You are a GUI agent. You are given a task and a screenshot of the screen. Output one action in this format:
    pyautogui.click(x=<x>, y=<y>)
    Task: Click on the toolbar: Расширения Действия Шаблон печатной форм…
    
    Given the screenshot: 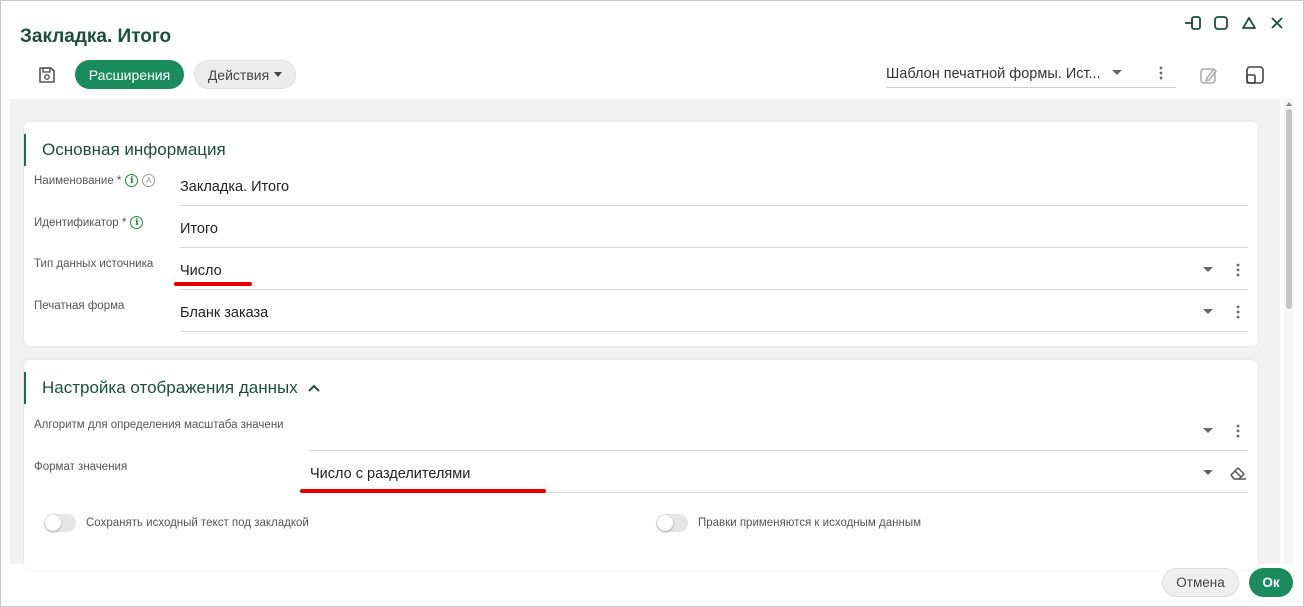 What is the action you would take?
    pyautogui.click(x=652, y=75)
    